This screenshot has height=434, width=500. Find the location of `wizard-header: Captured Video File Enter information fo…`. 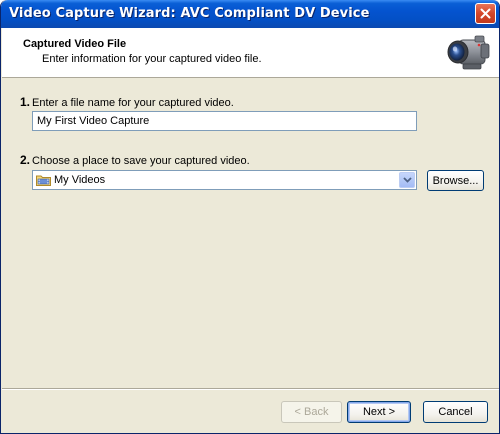

wizard-header: Captured Video File Enter information fo… is located at coordinates (250, 53).